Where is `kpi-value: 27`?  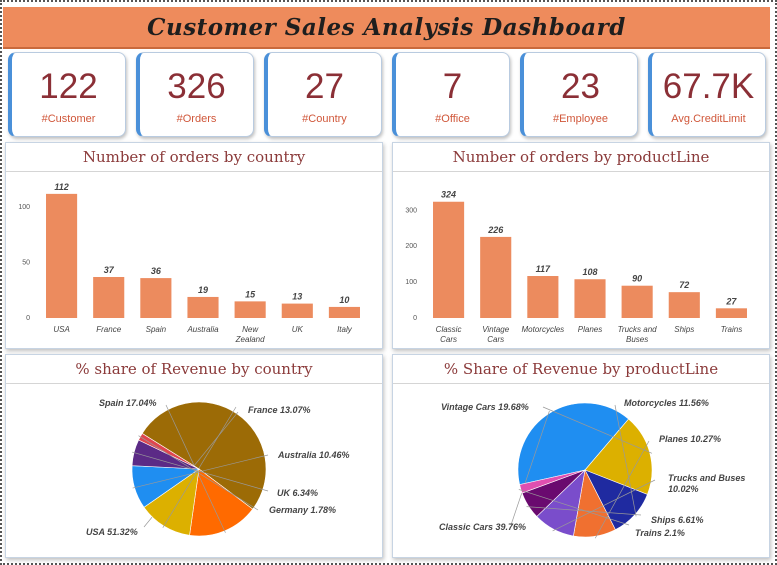 kpi-value: 27 is located at coordinates (324, 86).